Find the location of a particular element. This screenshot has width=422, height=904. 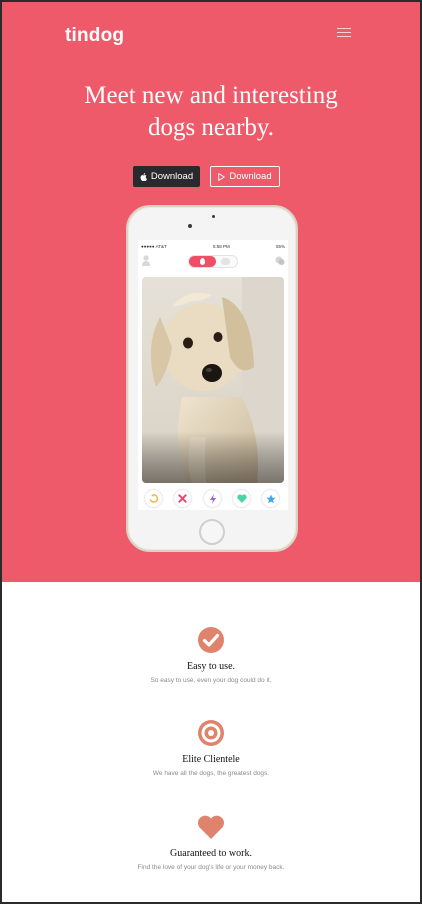

app-topbar is located at coordinates (213, 262).